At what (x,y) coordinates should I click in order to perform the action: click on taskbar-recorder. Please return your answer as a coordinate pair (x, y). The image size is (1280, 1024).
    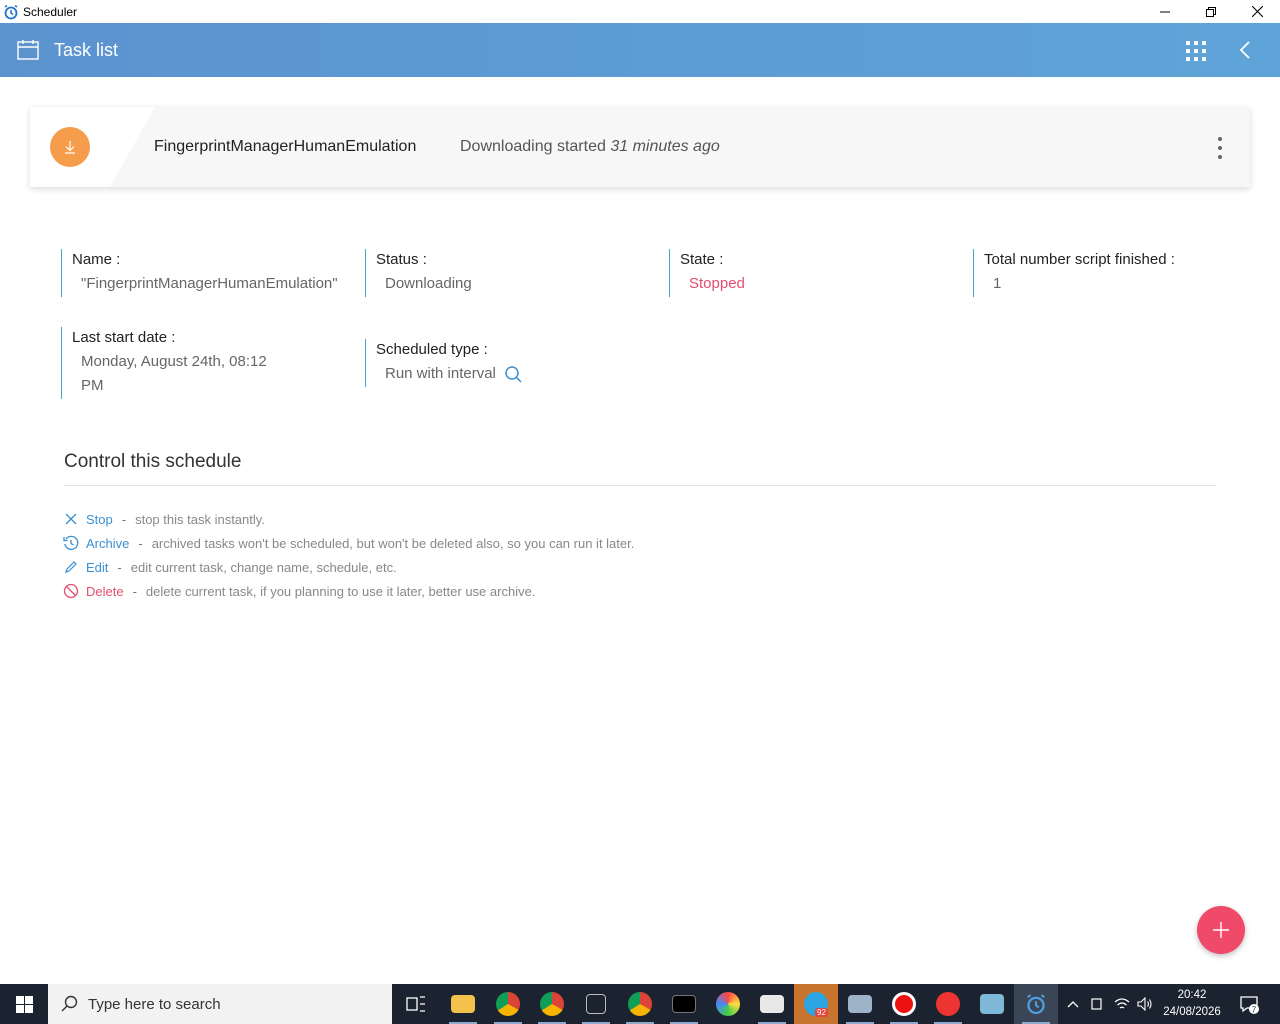
    Looking at the image, I should click on (904, 1004).